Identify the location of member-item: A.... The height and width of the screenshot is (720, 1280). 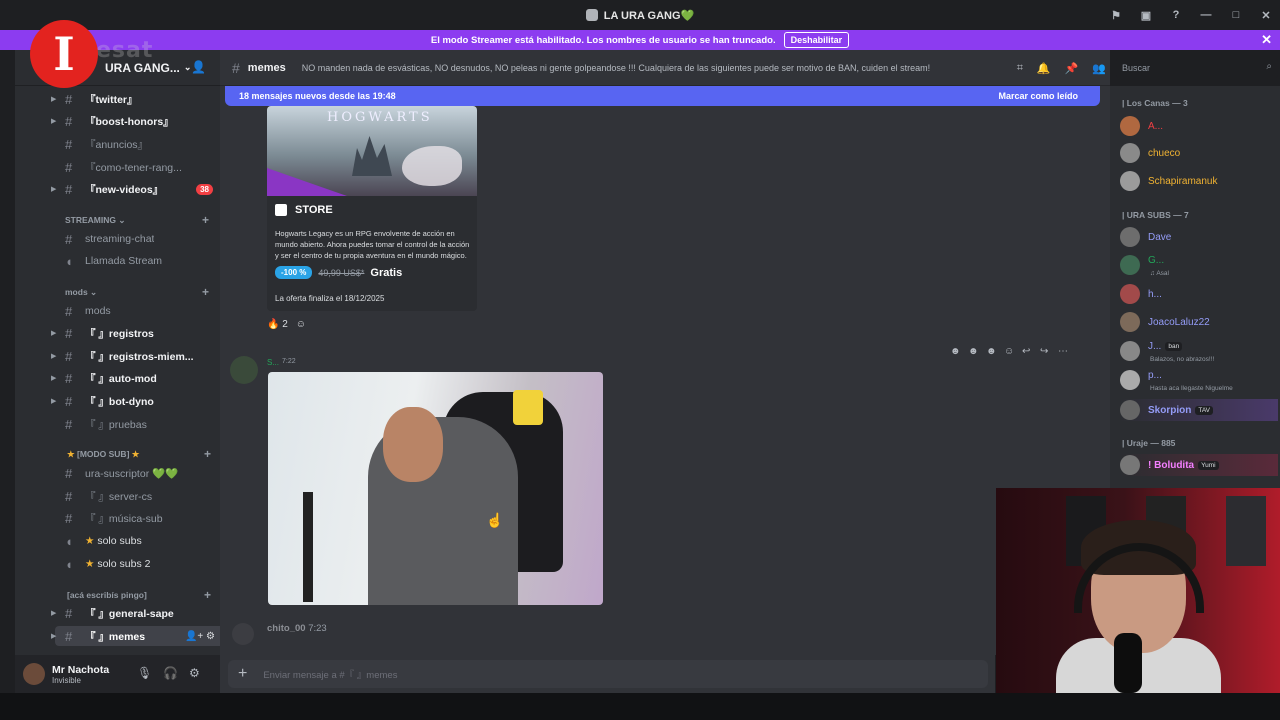
(1199, 126).